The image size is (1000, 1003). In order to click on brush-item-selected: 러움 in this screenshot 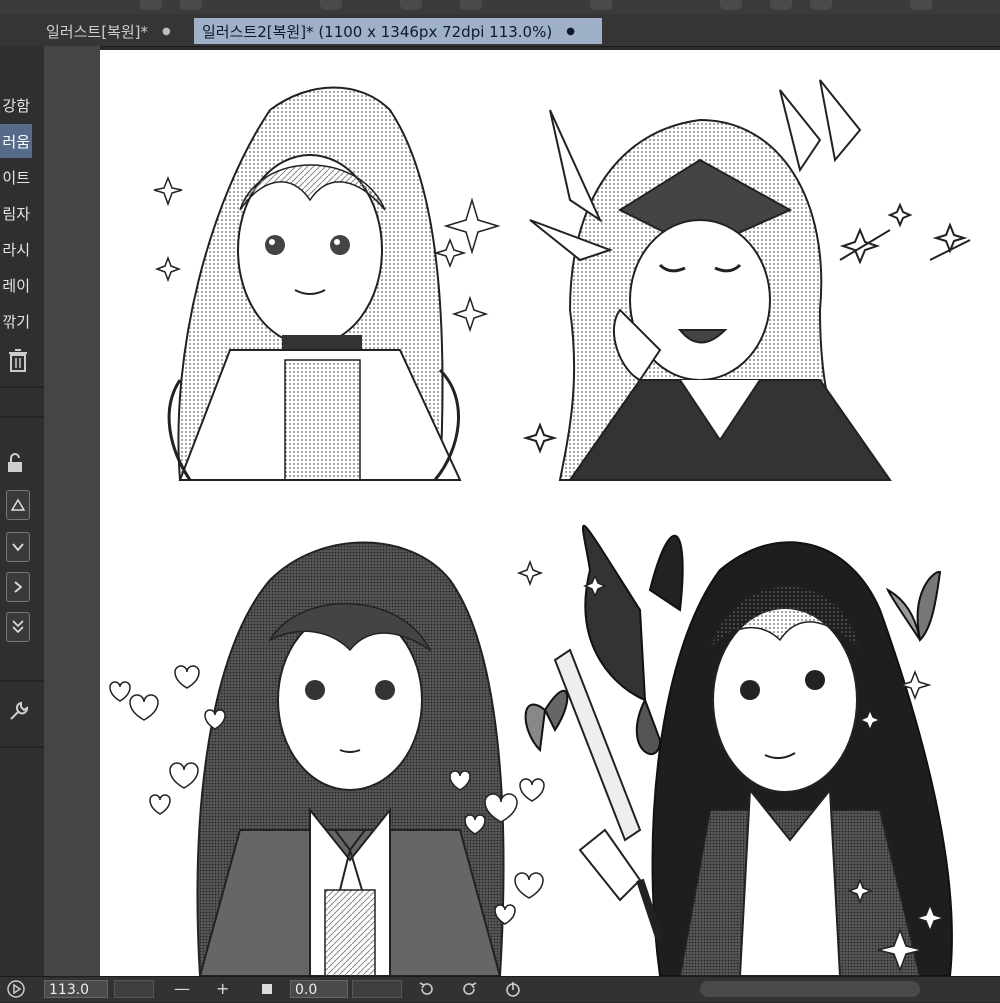, I will do `click(16, 141)`.